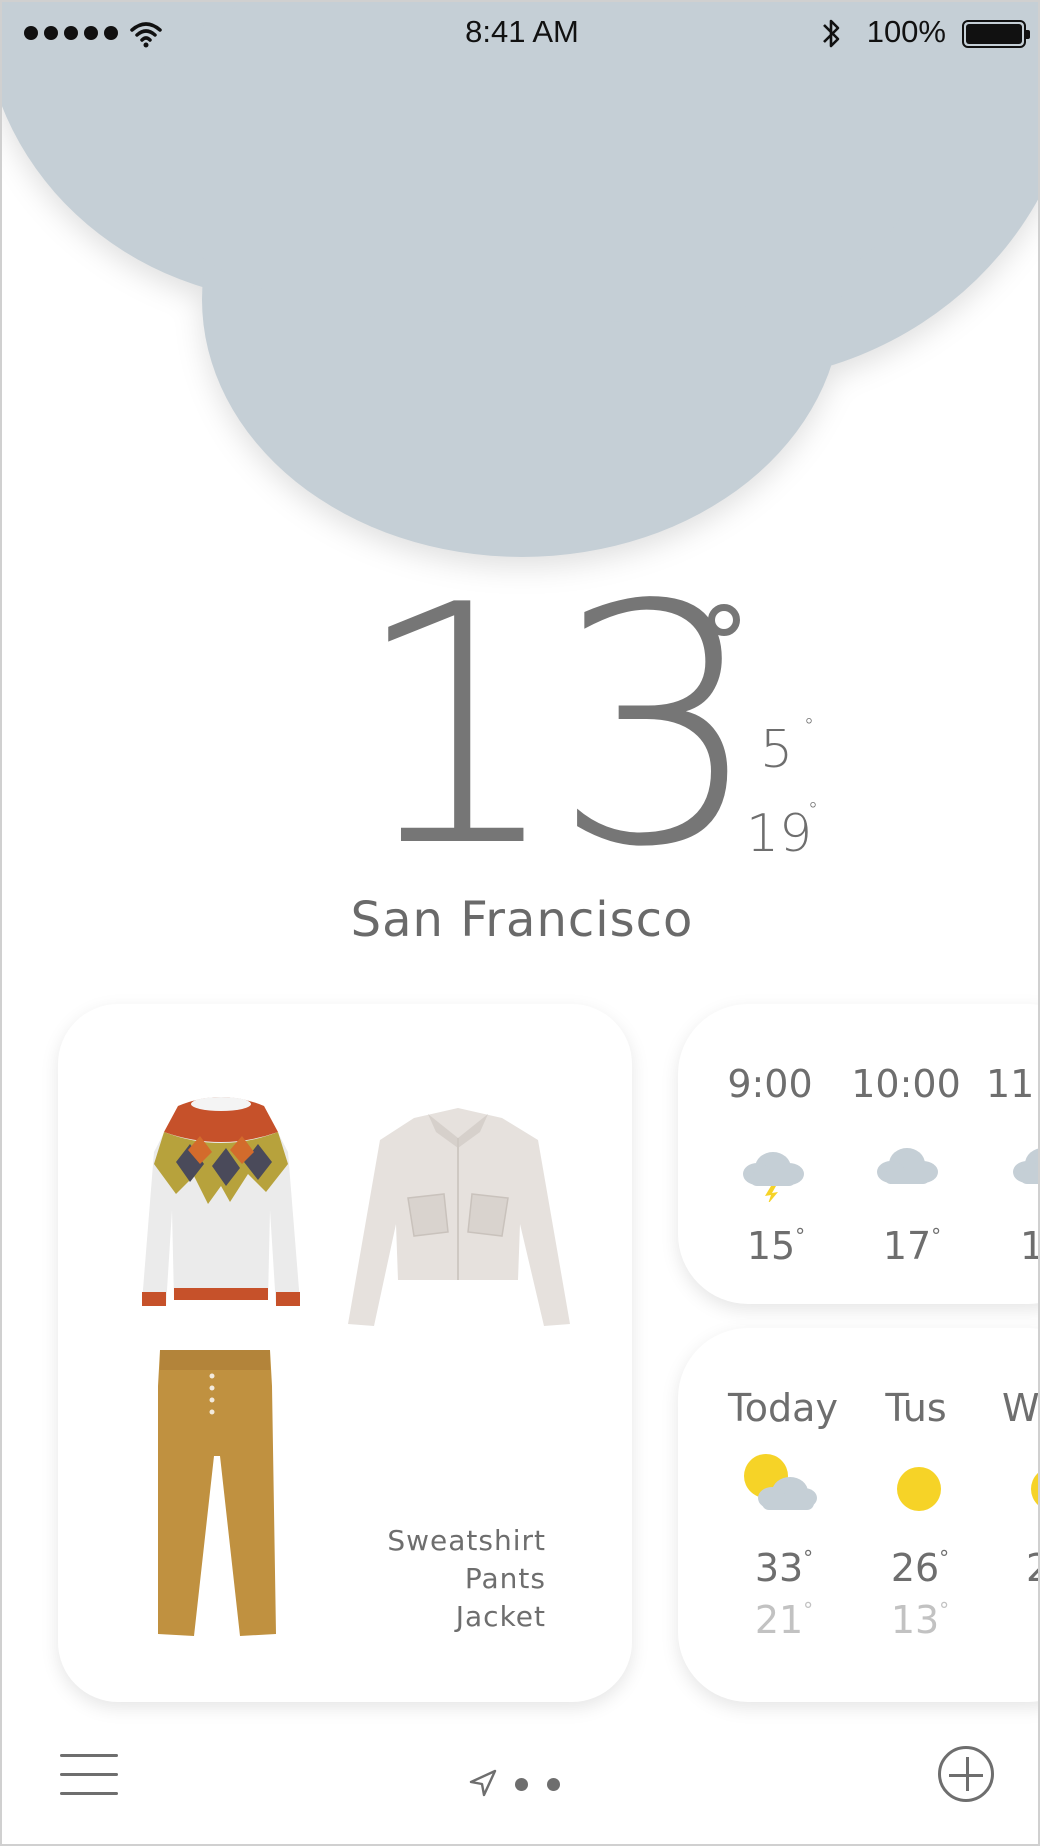 This screenshot has width=1040, height=1846. Describe the element at coordinates (466, 1540) in the screenshot. I see `outfit-item-label: Sweatshirt` at that location.